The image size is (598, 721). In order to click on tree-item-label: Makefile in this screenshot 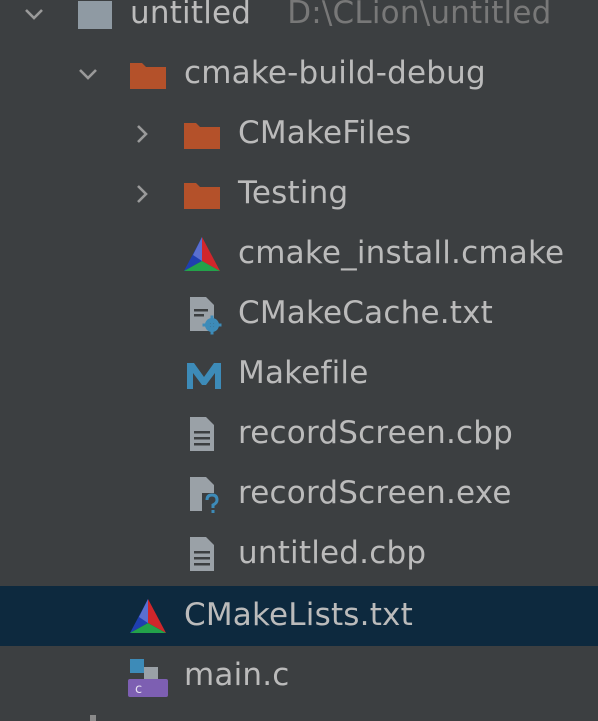, I will do `click(303, 373)`.